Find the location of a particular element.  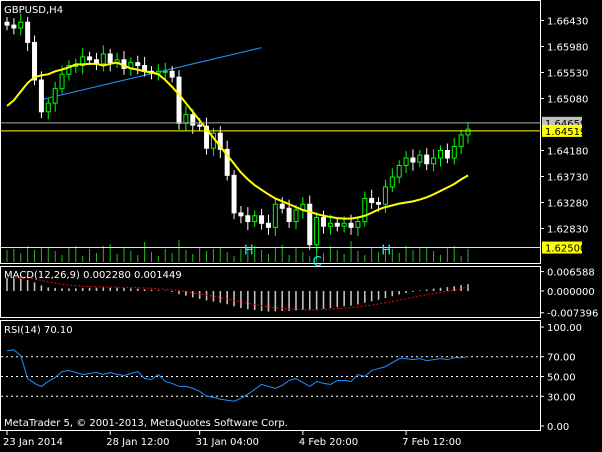

hline-2-label: 1.64519 is located at coordinates (565, 132).